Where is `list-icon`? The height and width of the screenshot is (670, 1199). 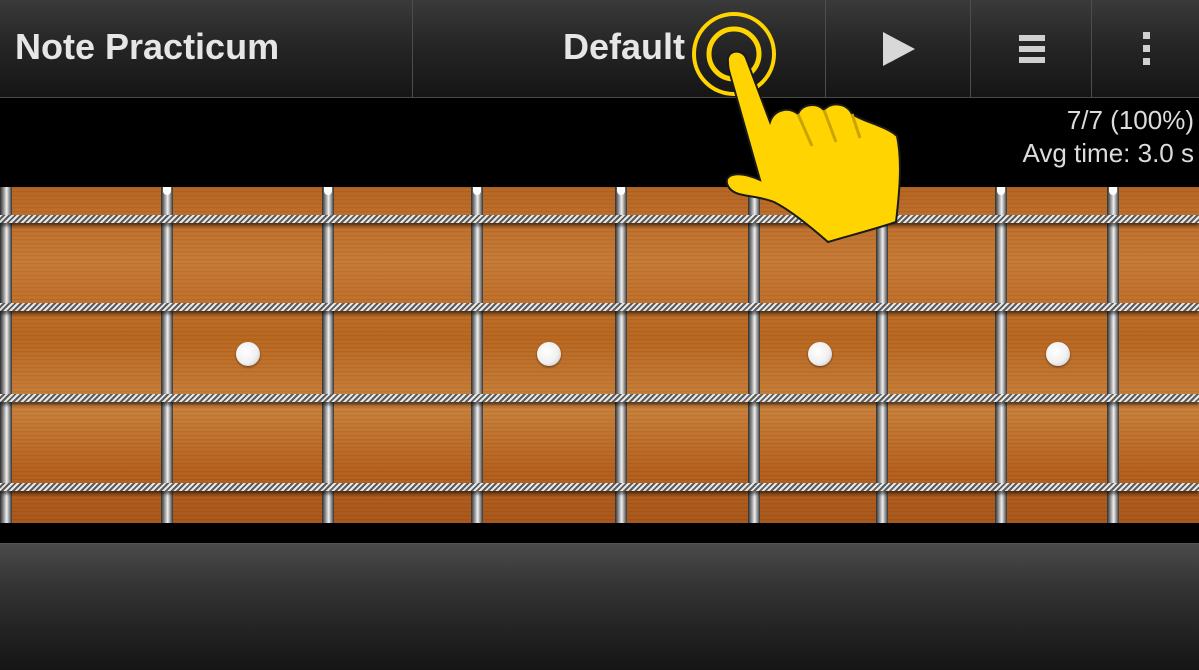 list-icon is located at coordinates (1031, 48).